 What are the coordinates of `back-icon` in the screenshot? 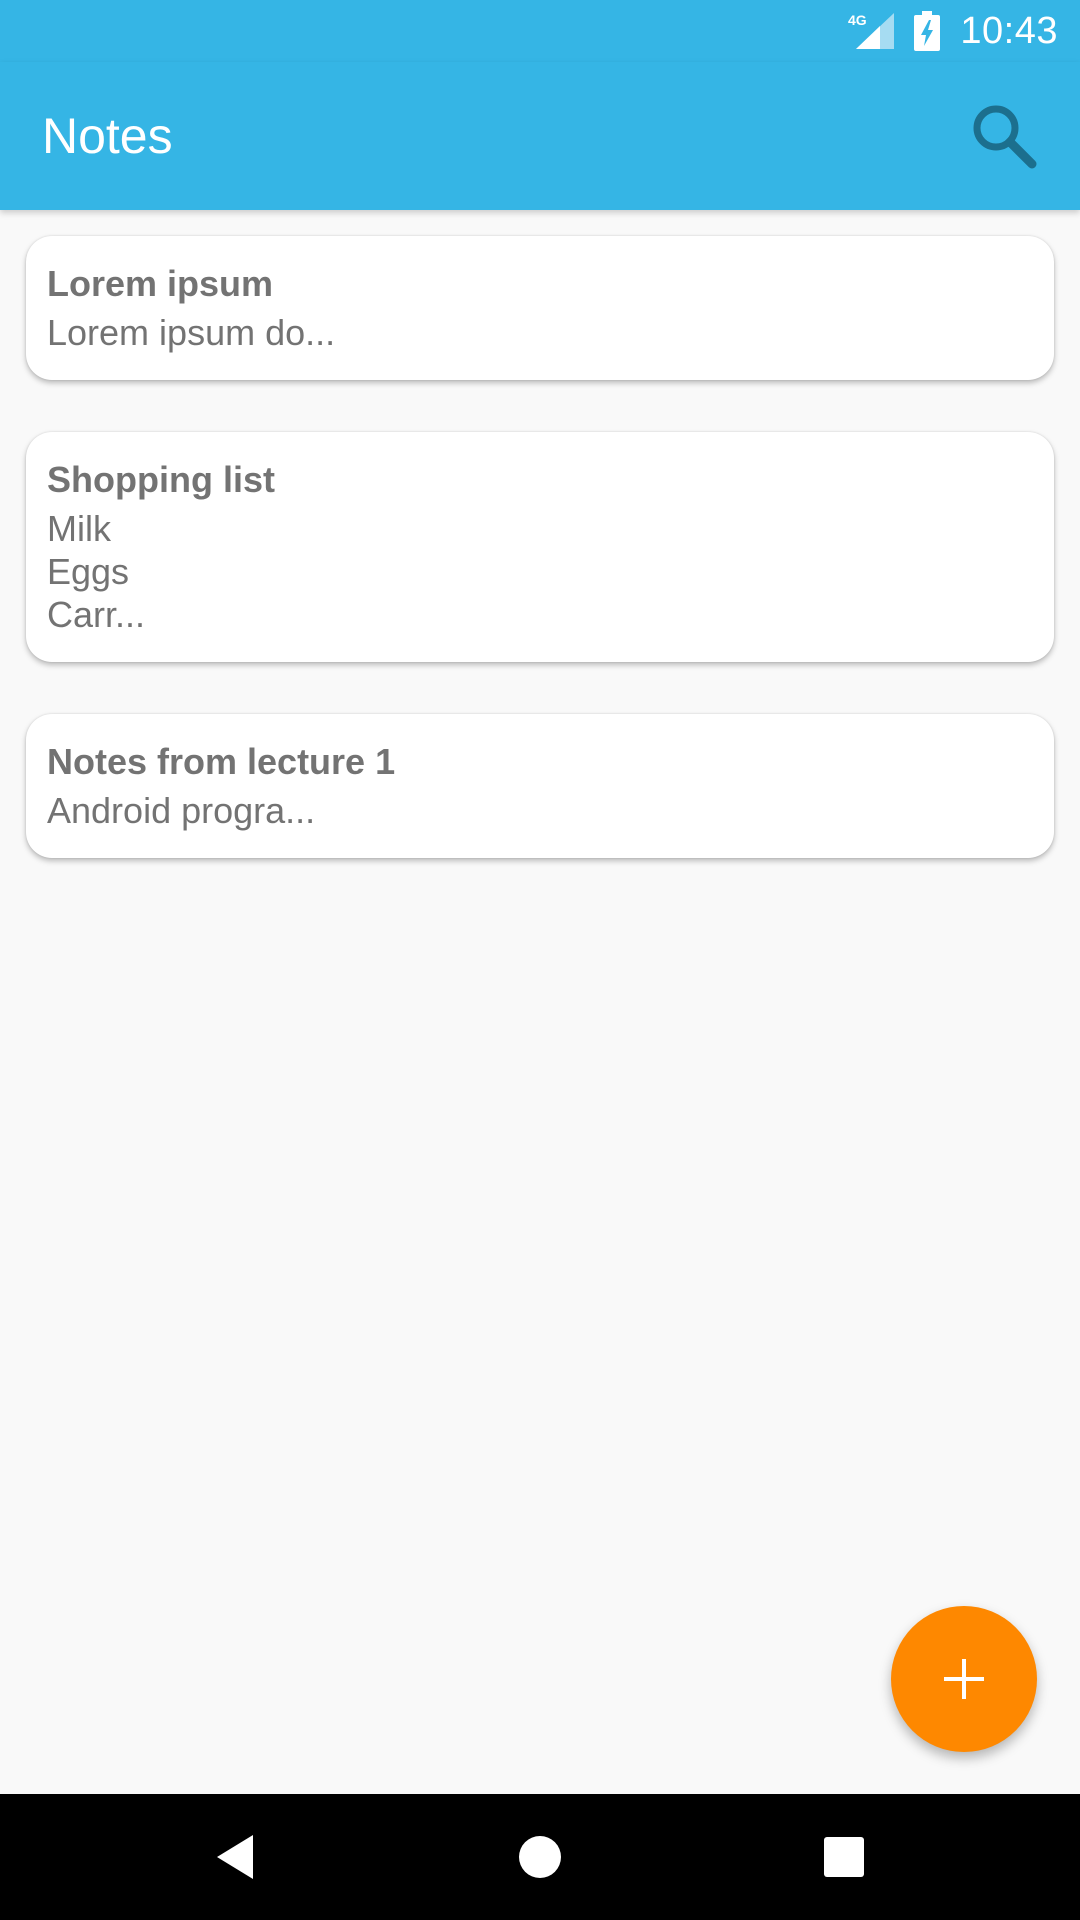 It's located at (235, 1857).